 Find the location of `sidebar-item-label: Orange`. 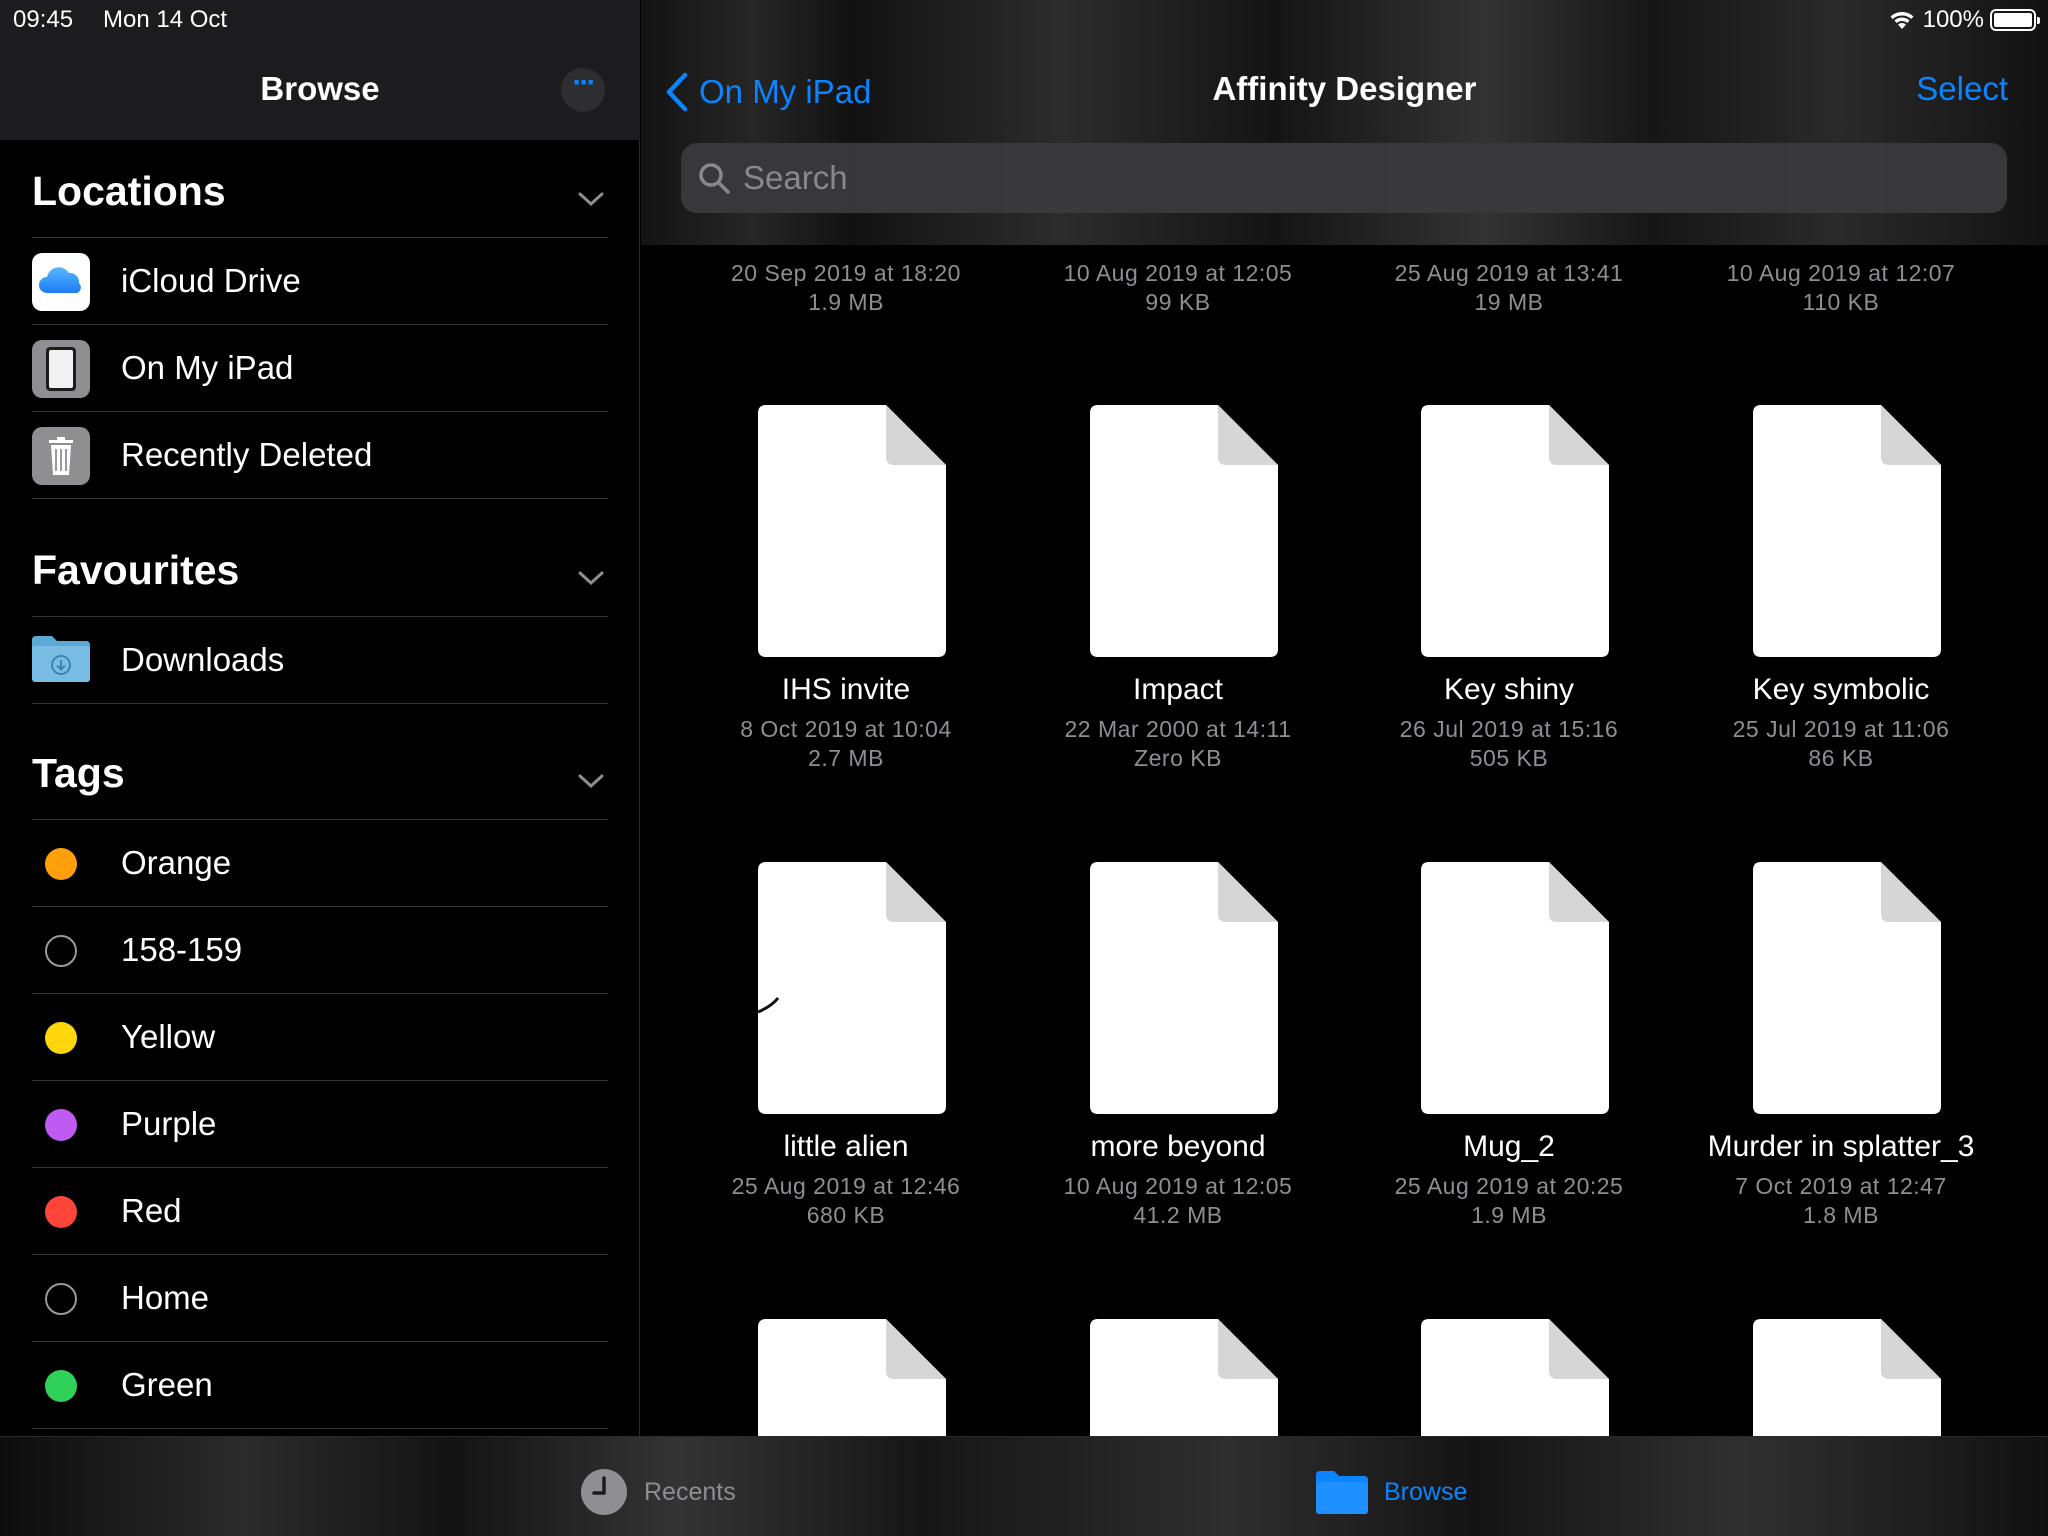

sidebar-item-label: Orange is located at coordinates (176, 862).